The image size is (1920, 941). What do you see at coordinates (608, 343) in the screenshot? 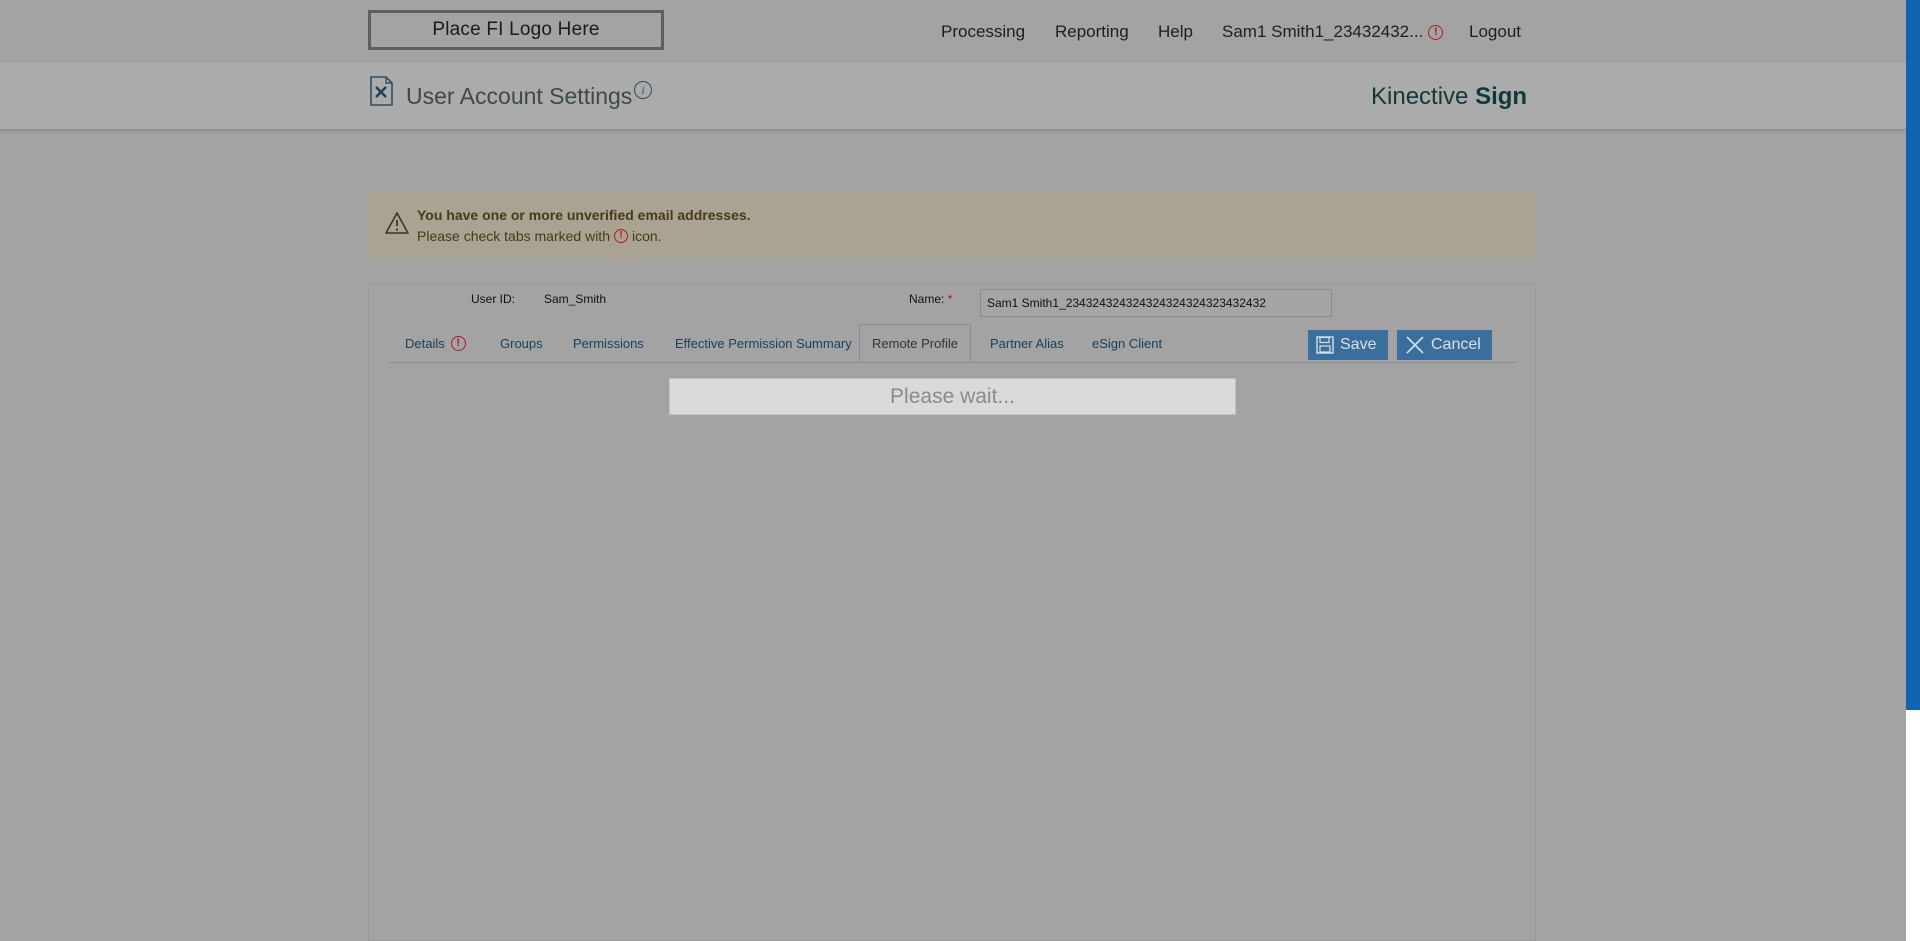
I see `tab-permissions: Permissions` at bounding box center [608, 343].